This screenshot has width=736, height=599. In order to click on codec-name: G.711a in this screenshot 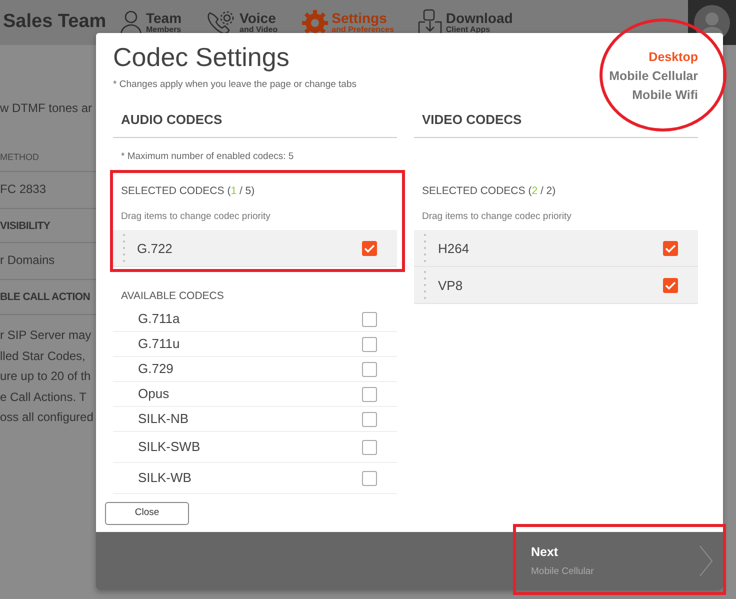, I will do `click(159, 319)`.